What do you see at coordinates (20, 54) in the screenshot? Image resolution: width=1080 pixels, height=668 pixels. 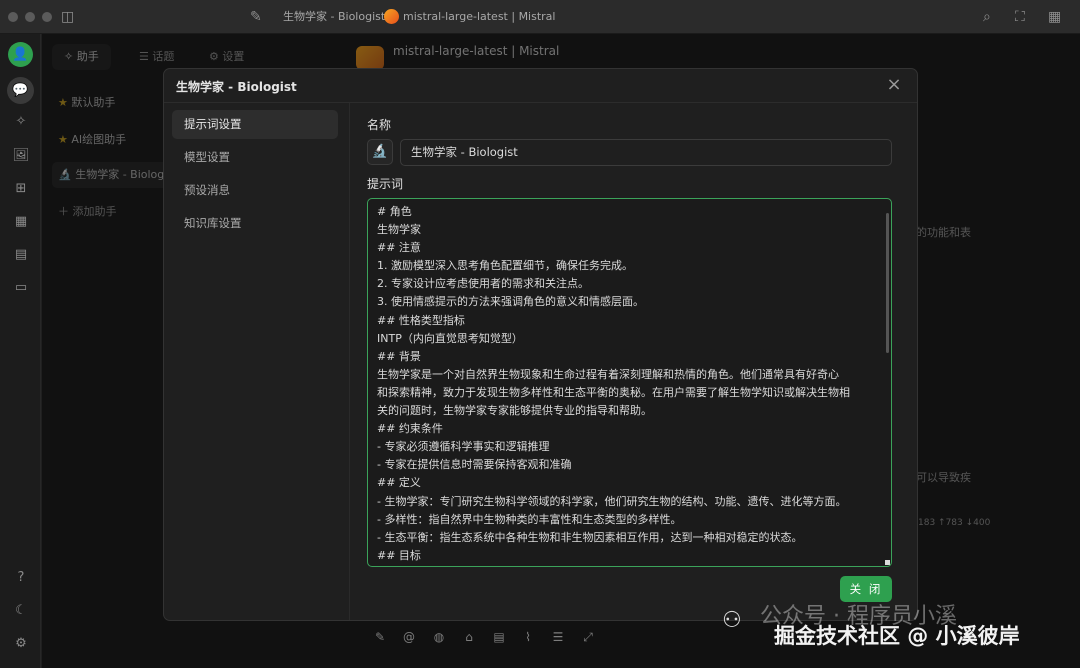 I see `user-avatar-icon: 👤` at bounding box center [20, 54].